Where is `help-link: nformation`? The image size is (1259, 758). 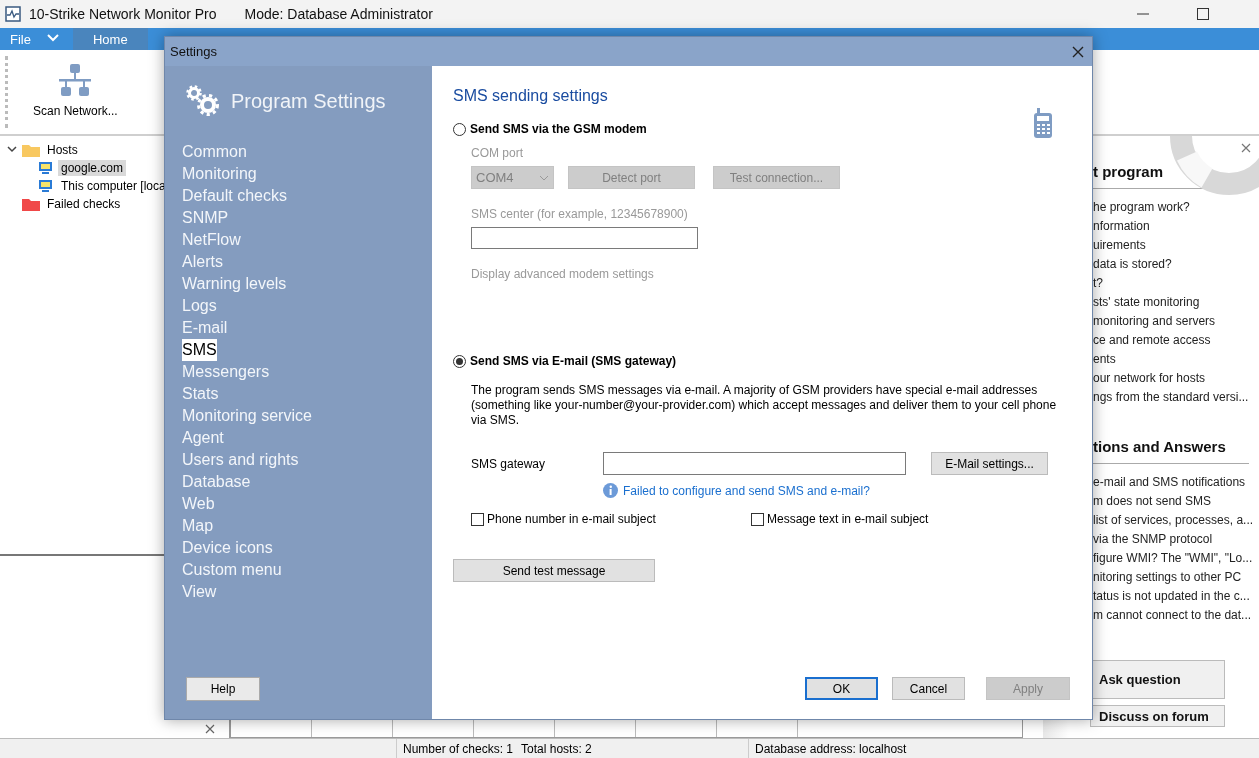 help-link: nformation is located at coordinates (1176, 226).